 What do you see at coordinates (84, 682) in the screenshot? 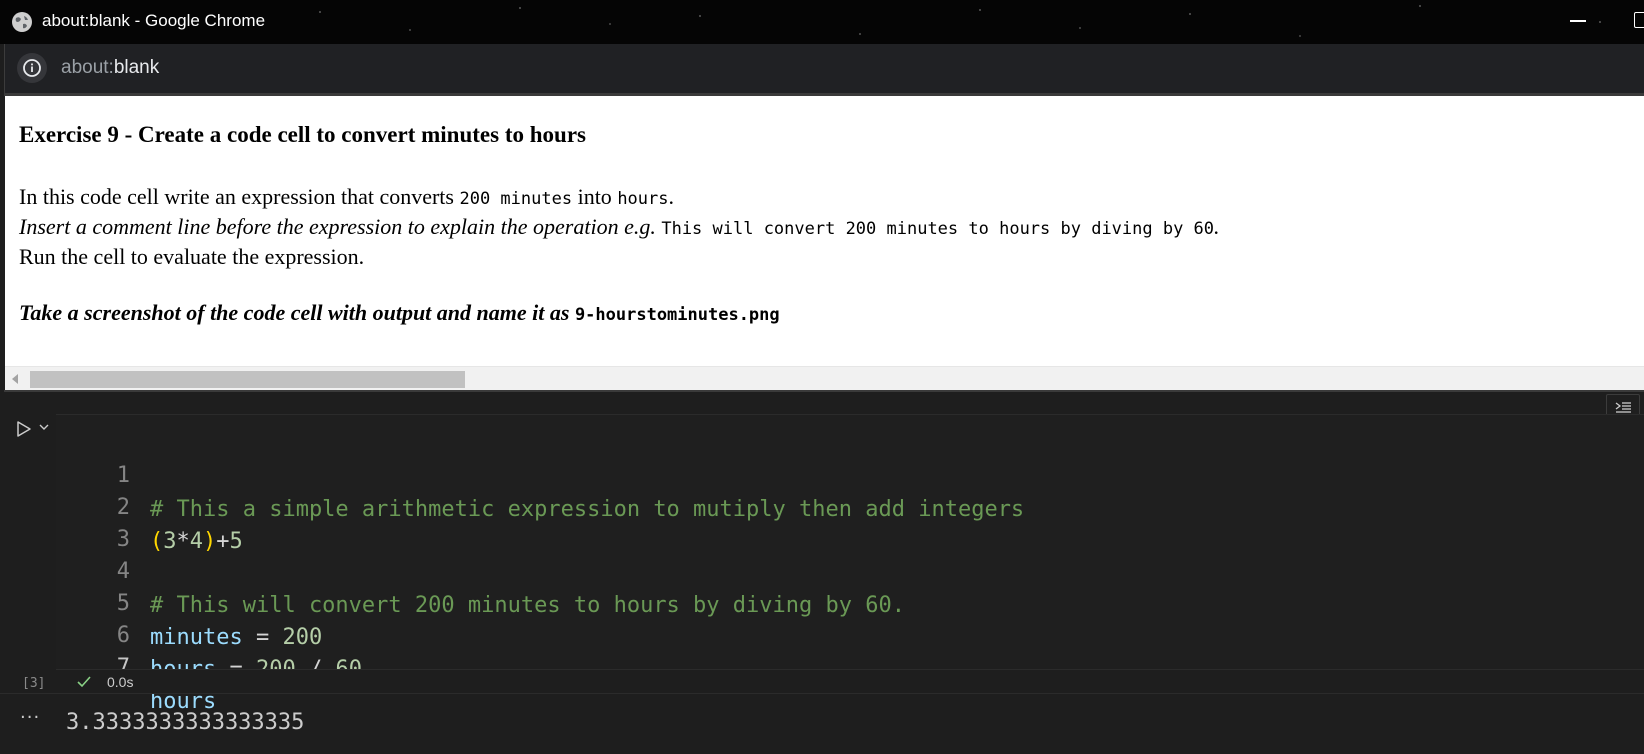
I see `check-icon` at bounding box center [84, 682].